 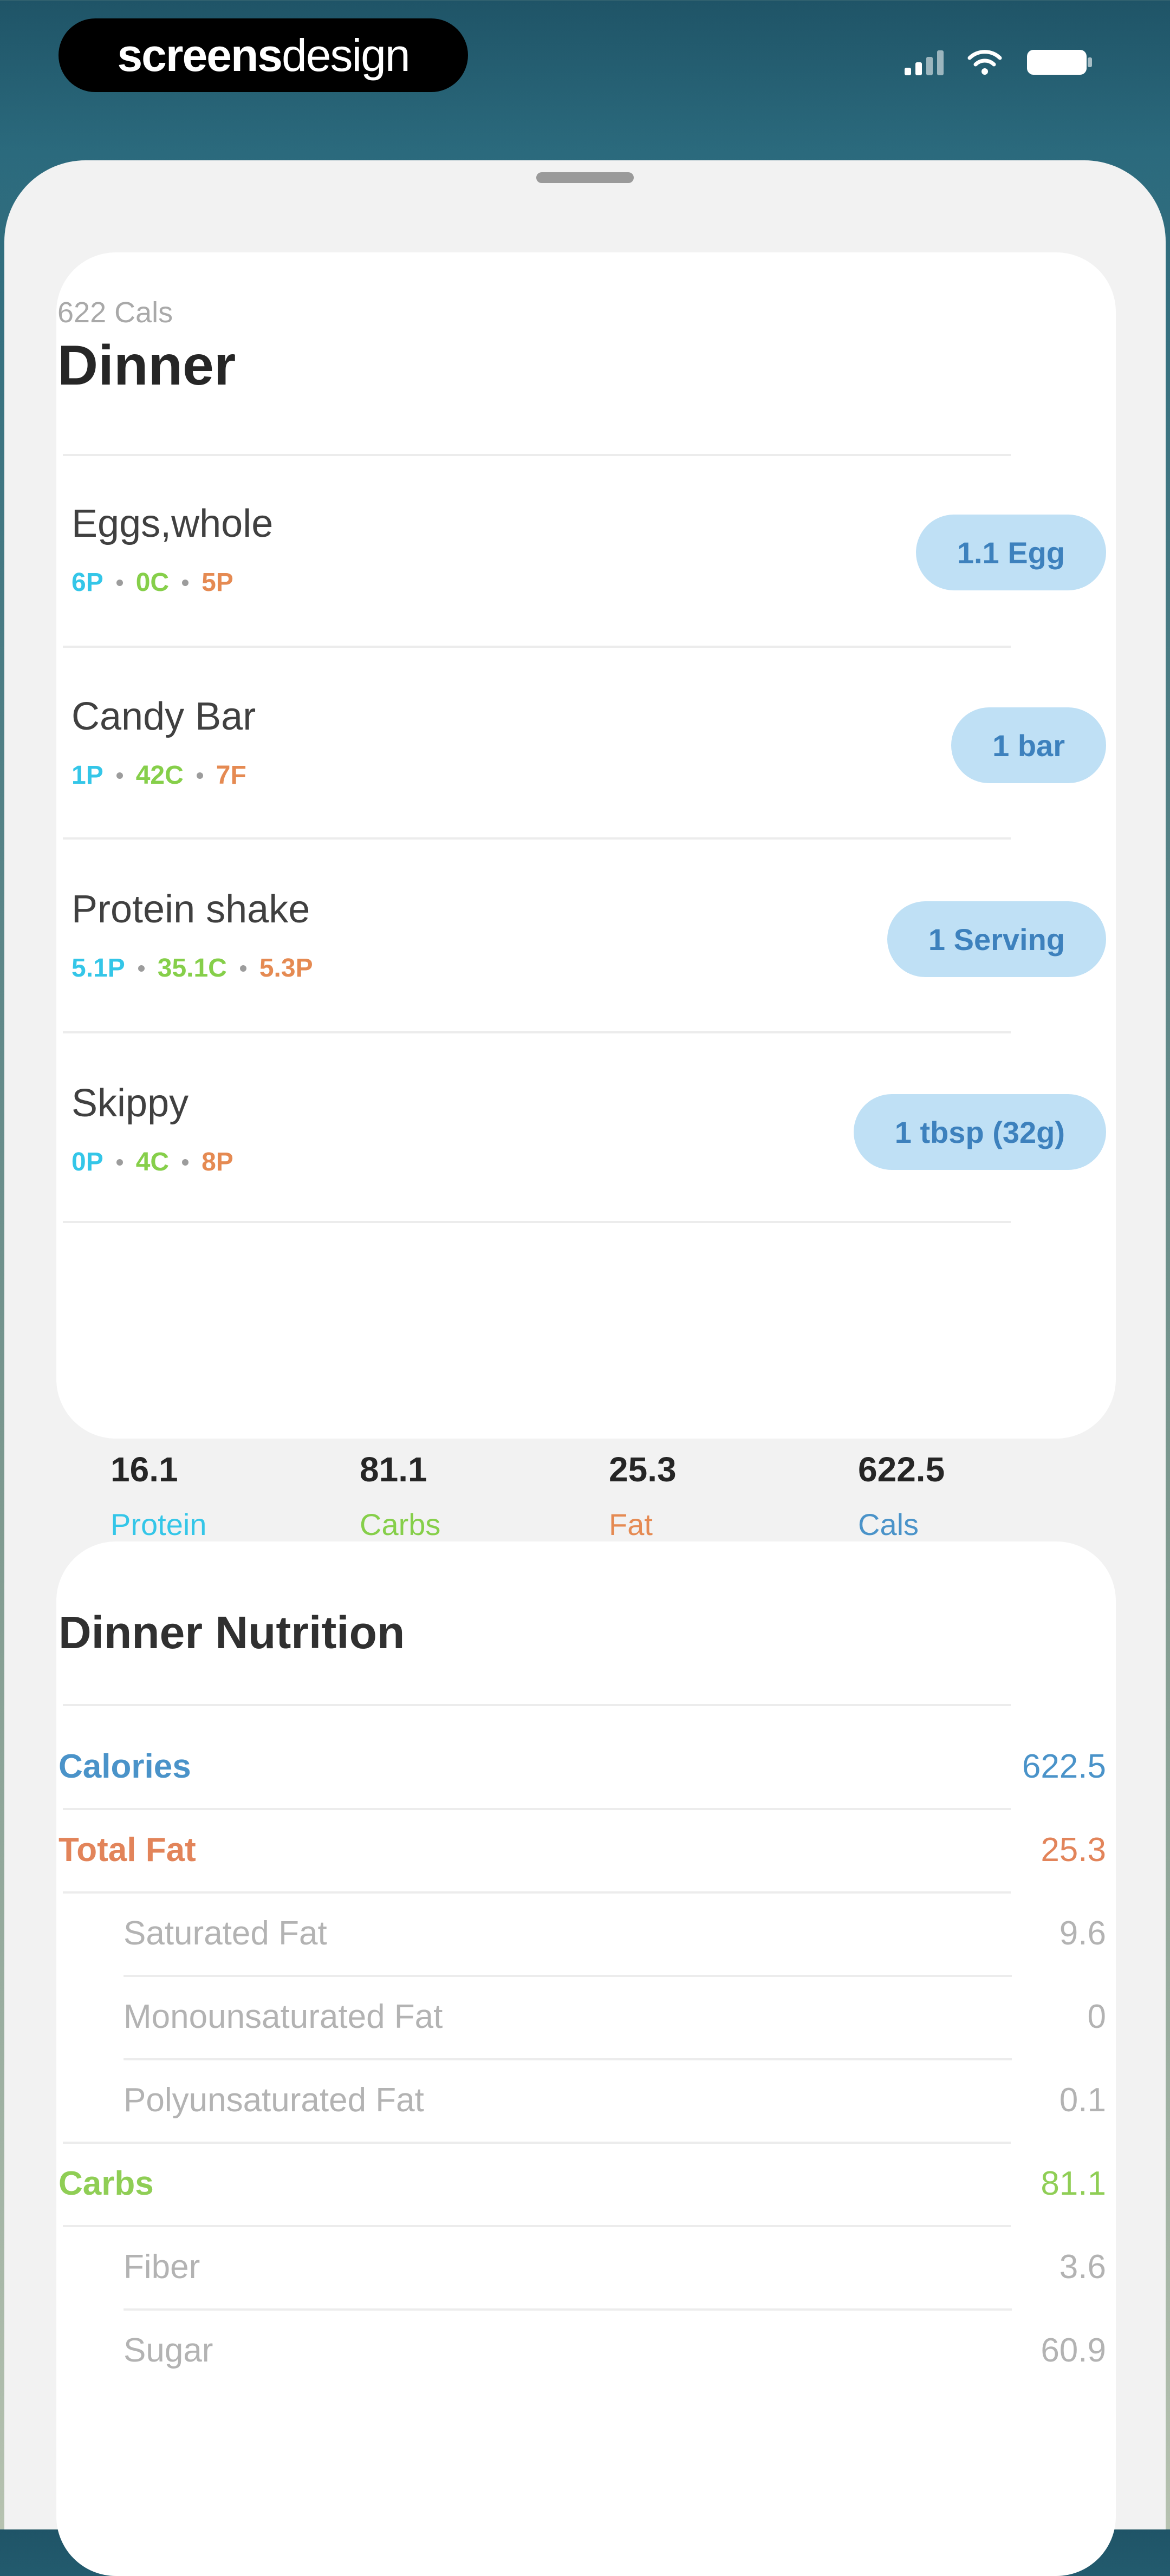 I want to click on status-icons, so click(x=999, y=62).